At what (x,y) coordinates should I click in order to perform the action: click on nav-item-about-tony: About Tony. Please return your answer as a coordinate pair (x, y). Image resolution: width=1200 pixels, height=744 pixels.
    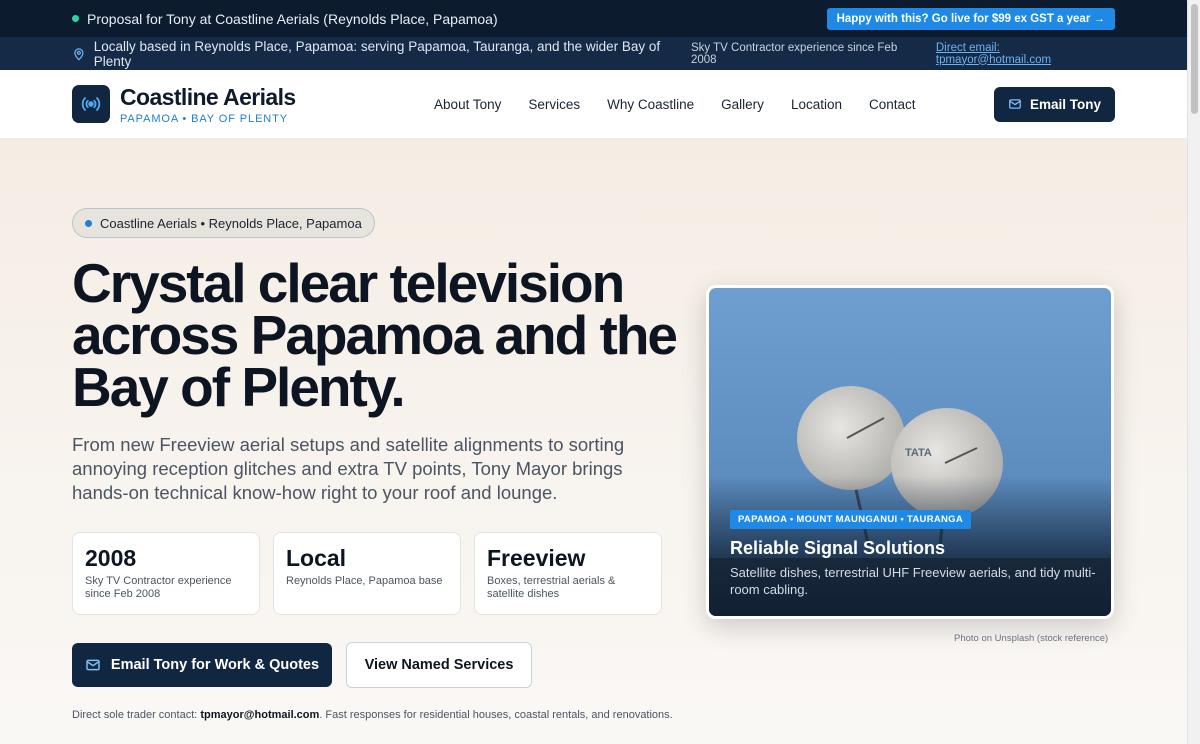
    Looking at the image, I should click on (467, 104).